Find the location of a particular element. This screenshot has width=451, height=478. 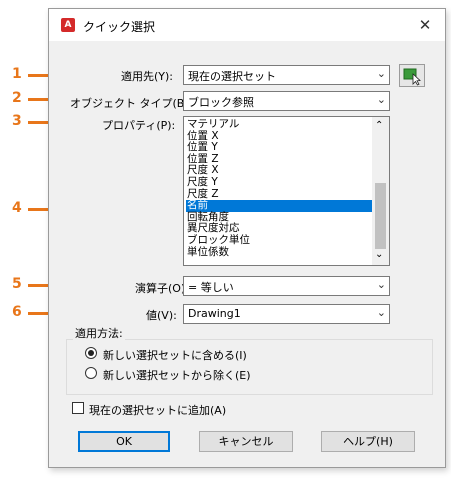

callout-1: 1 is located at coordinates (17, 74).